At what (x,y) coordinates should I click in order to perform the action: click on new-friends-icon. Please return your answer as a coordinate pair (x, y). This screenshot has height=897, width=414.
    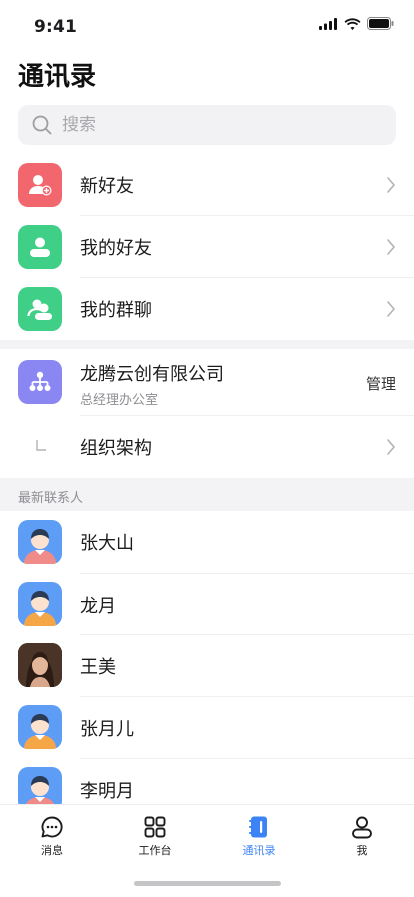
    Looking at the image, I should click on (40, 185).